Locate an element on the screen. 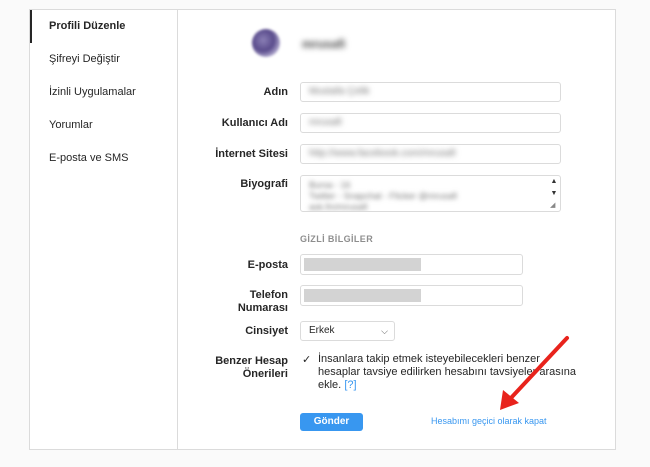  annotation-arrow-icon is located at coordinates (534, 373).